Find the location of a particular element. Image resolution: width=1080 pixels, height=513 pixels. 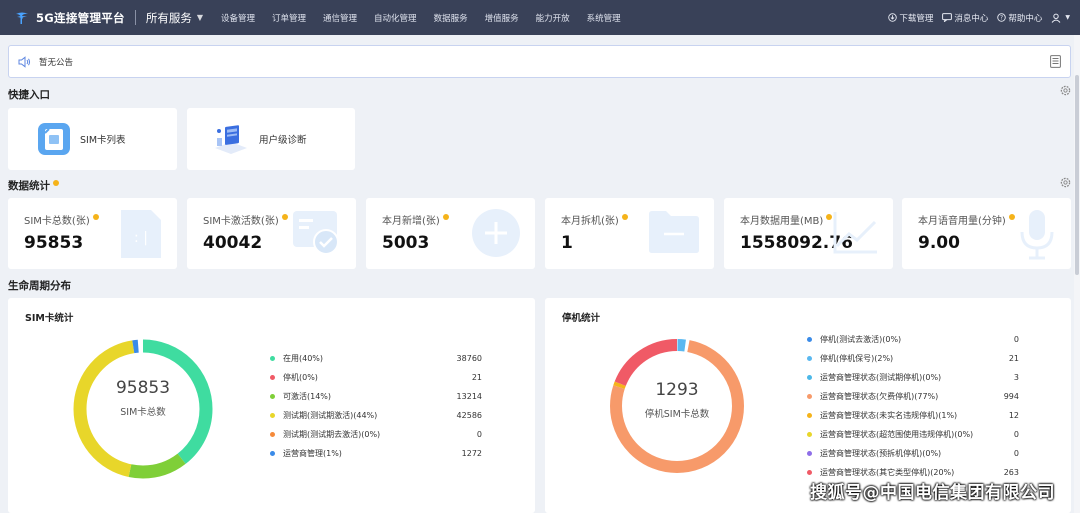

legend-item: 在用(40%) 38760 is located at coordinates (376, 358).